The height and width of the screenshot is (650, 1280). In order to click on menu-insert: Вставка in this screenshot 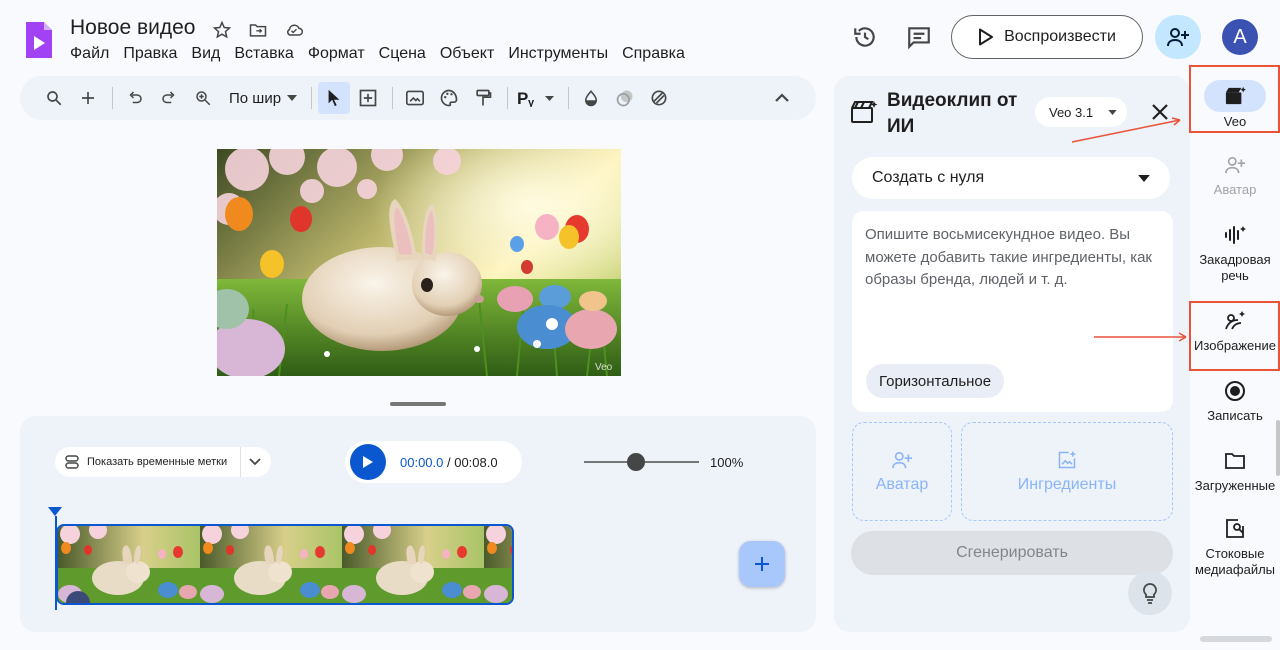, I will do `click(263, 54)`.